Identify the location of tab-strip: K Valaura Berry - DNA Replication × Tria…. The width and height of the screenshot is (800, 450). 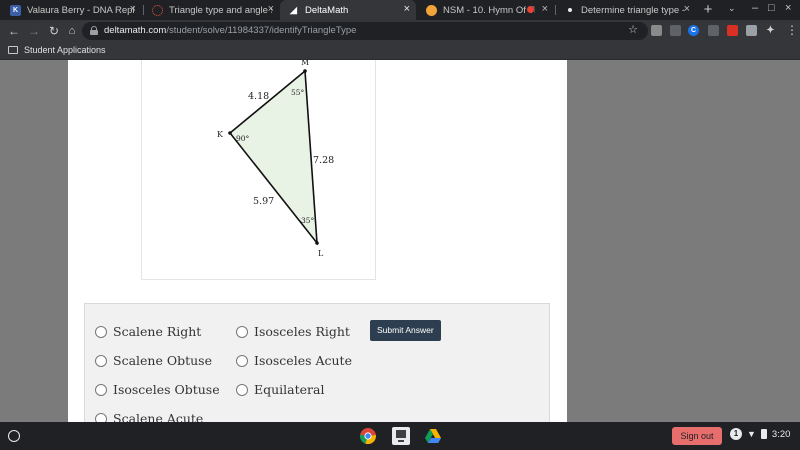
(400, 10).